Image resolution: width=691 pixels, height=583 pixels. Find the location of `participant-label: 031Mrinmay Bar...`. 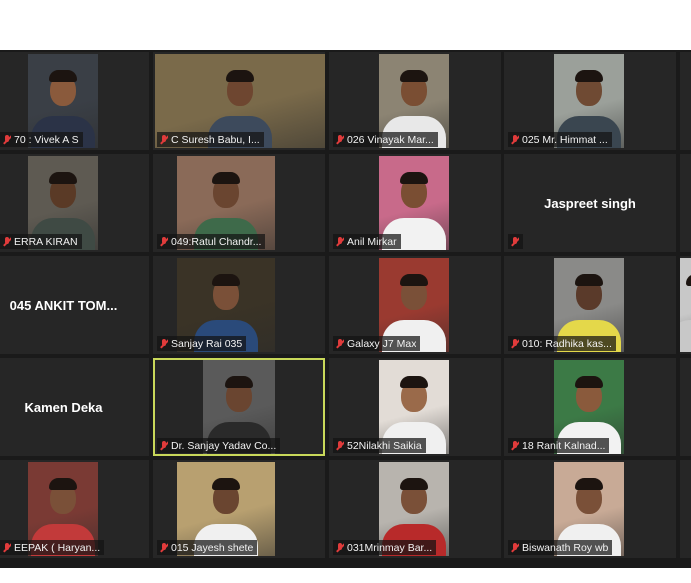

participant-label: 031Mrinmay Bar... is located at coordinates (385, 547).